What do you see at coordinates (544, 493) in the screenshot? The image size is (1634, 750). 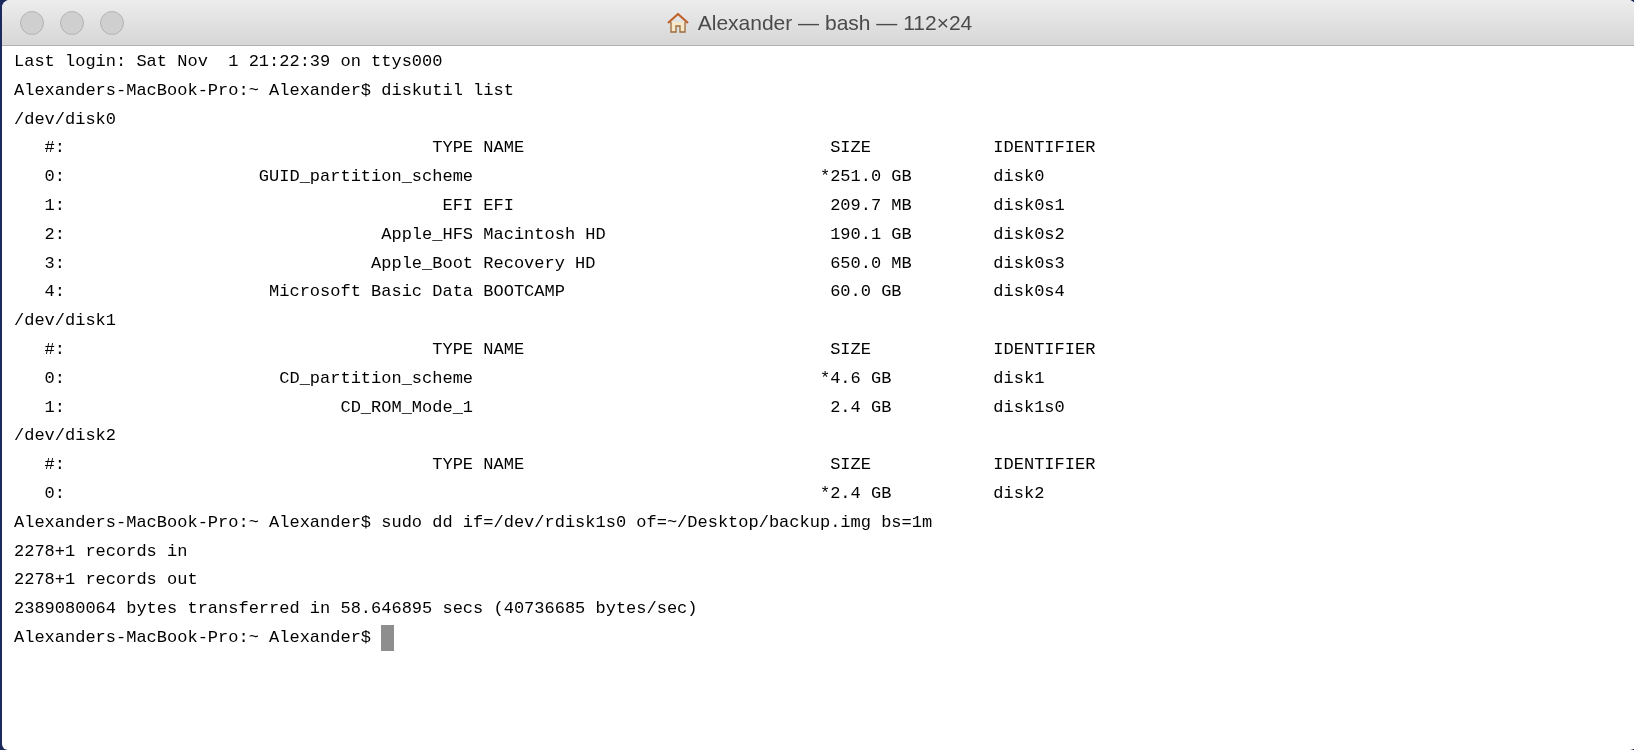 I see `terminal-line: 0: *2.4 GB disk2` at bounding box center [544, 493].